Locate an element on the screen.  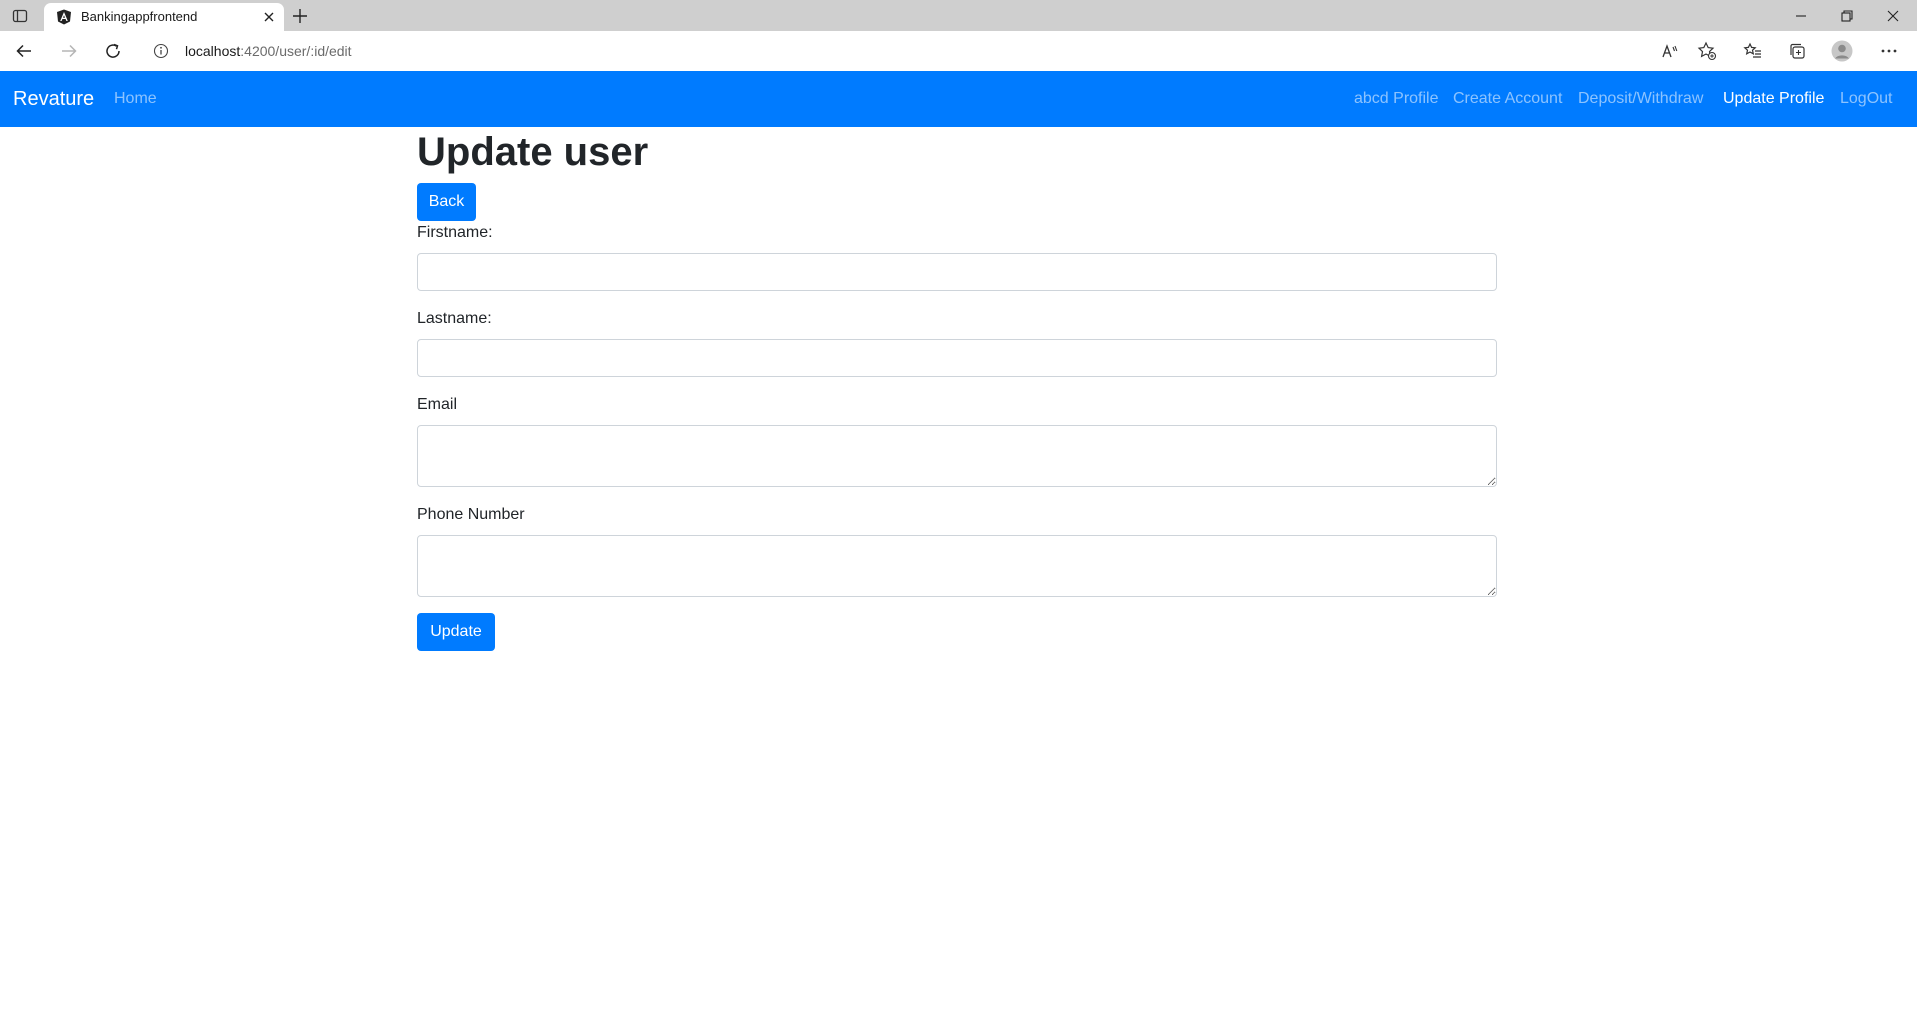
sidebar-icon is located at coordinates (20, 16).